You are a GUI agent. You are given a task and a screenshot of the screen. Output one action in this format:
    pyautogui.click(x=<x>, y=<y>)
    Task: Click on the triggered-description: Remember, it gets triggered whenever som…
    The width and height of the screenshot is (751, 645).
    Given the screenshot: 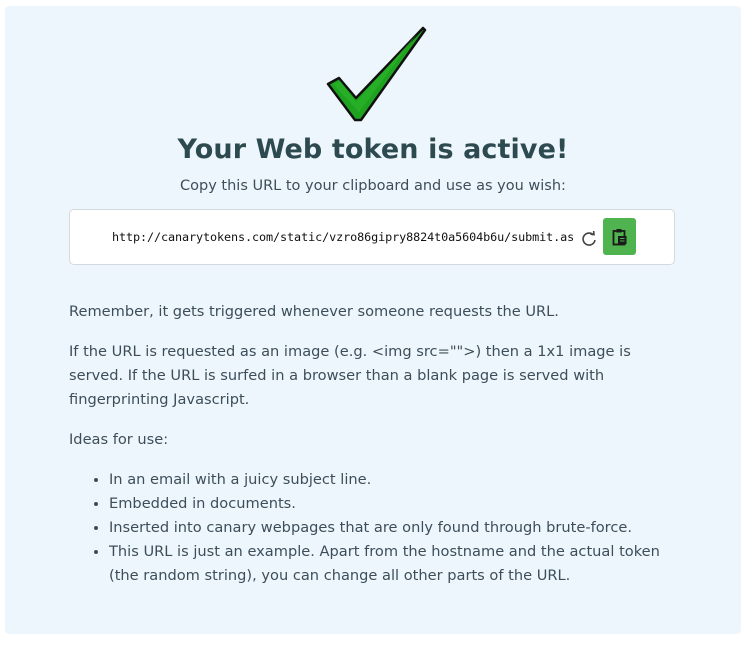 What is the action you would take?
    pyautogui.click(x=314, y=311)
    